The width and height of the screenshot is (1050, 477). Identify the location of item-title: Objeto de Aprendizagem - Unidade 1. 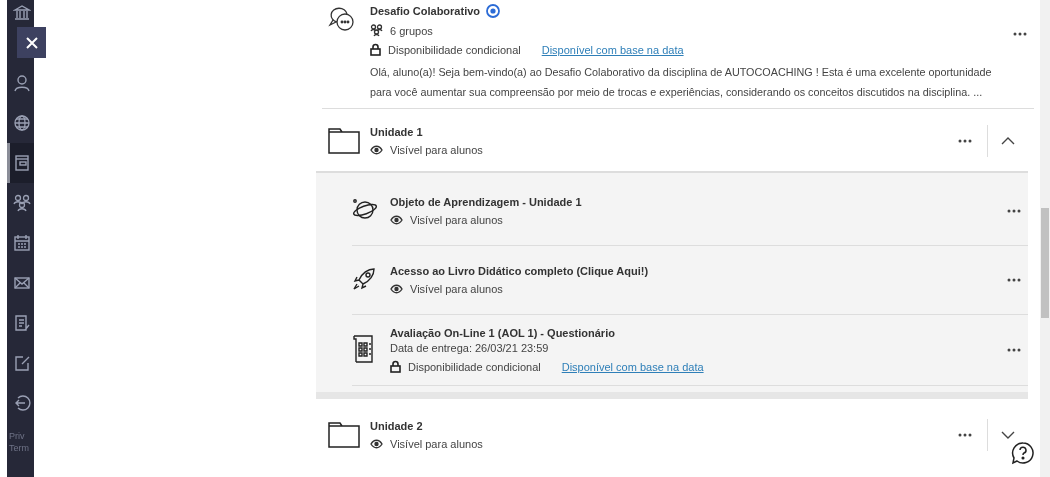
(695, 202).